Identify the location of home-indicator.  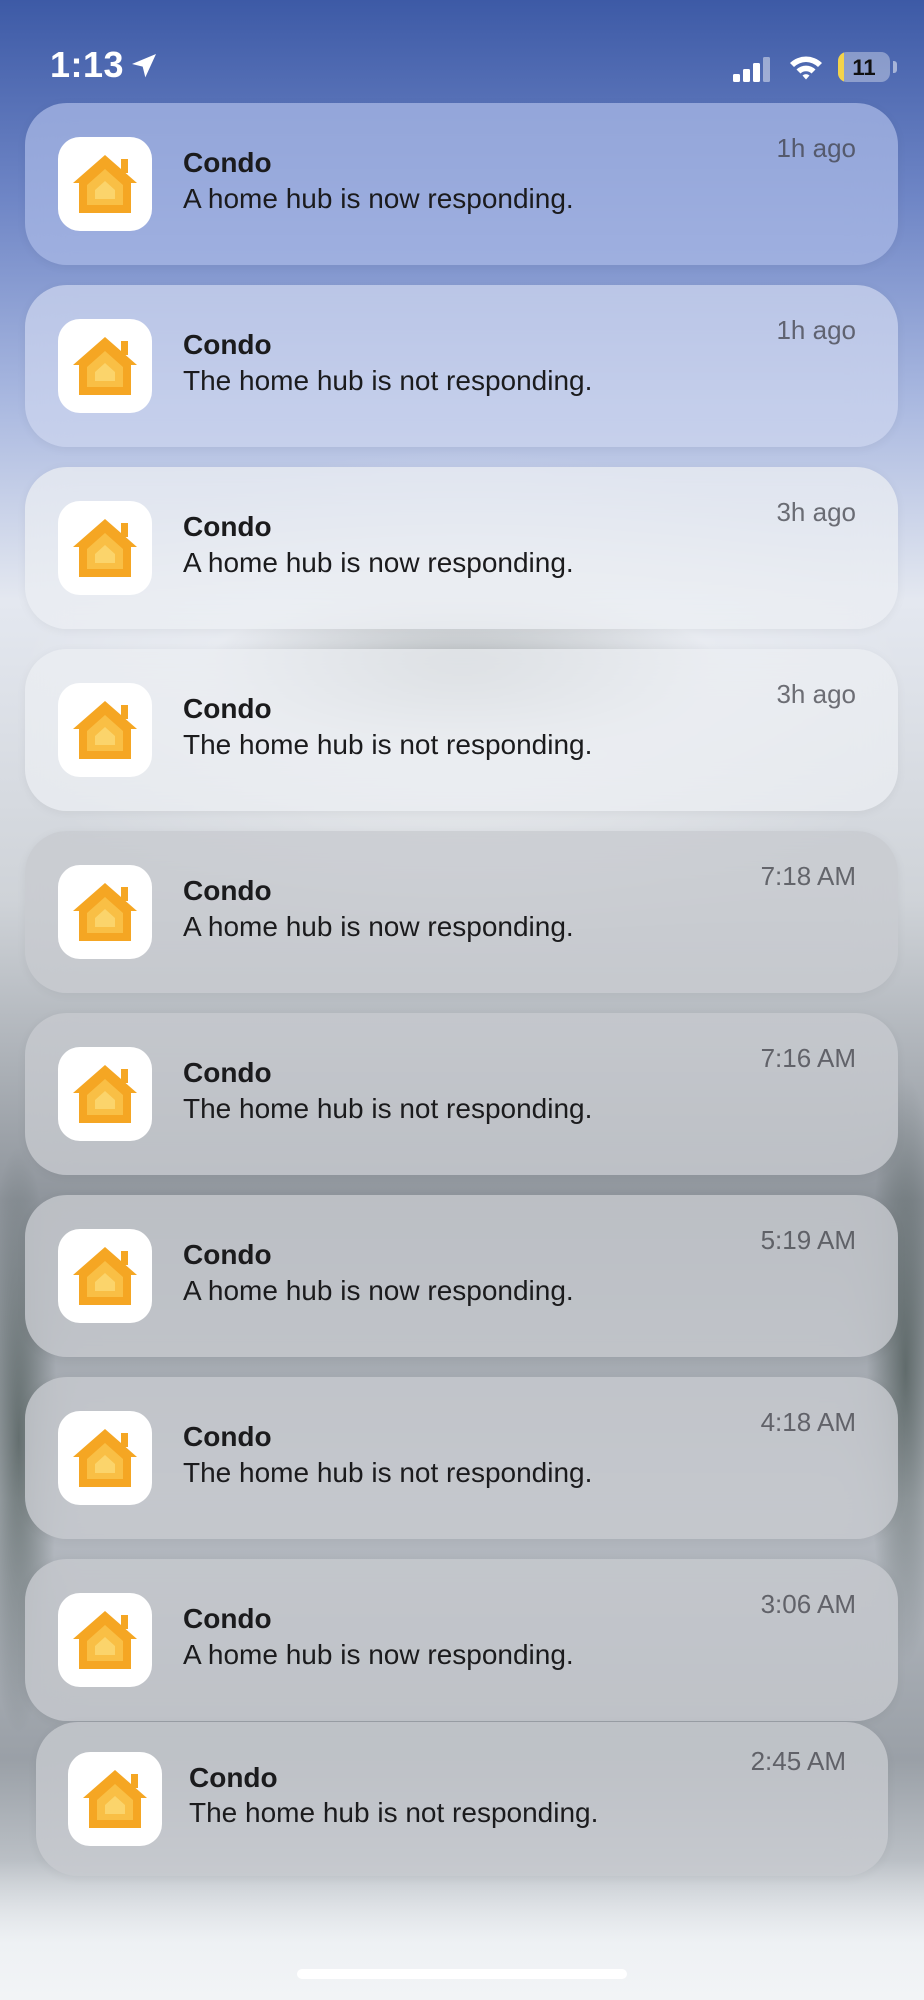
(462, 1974).